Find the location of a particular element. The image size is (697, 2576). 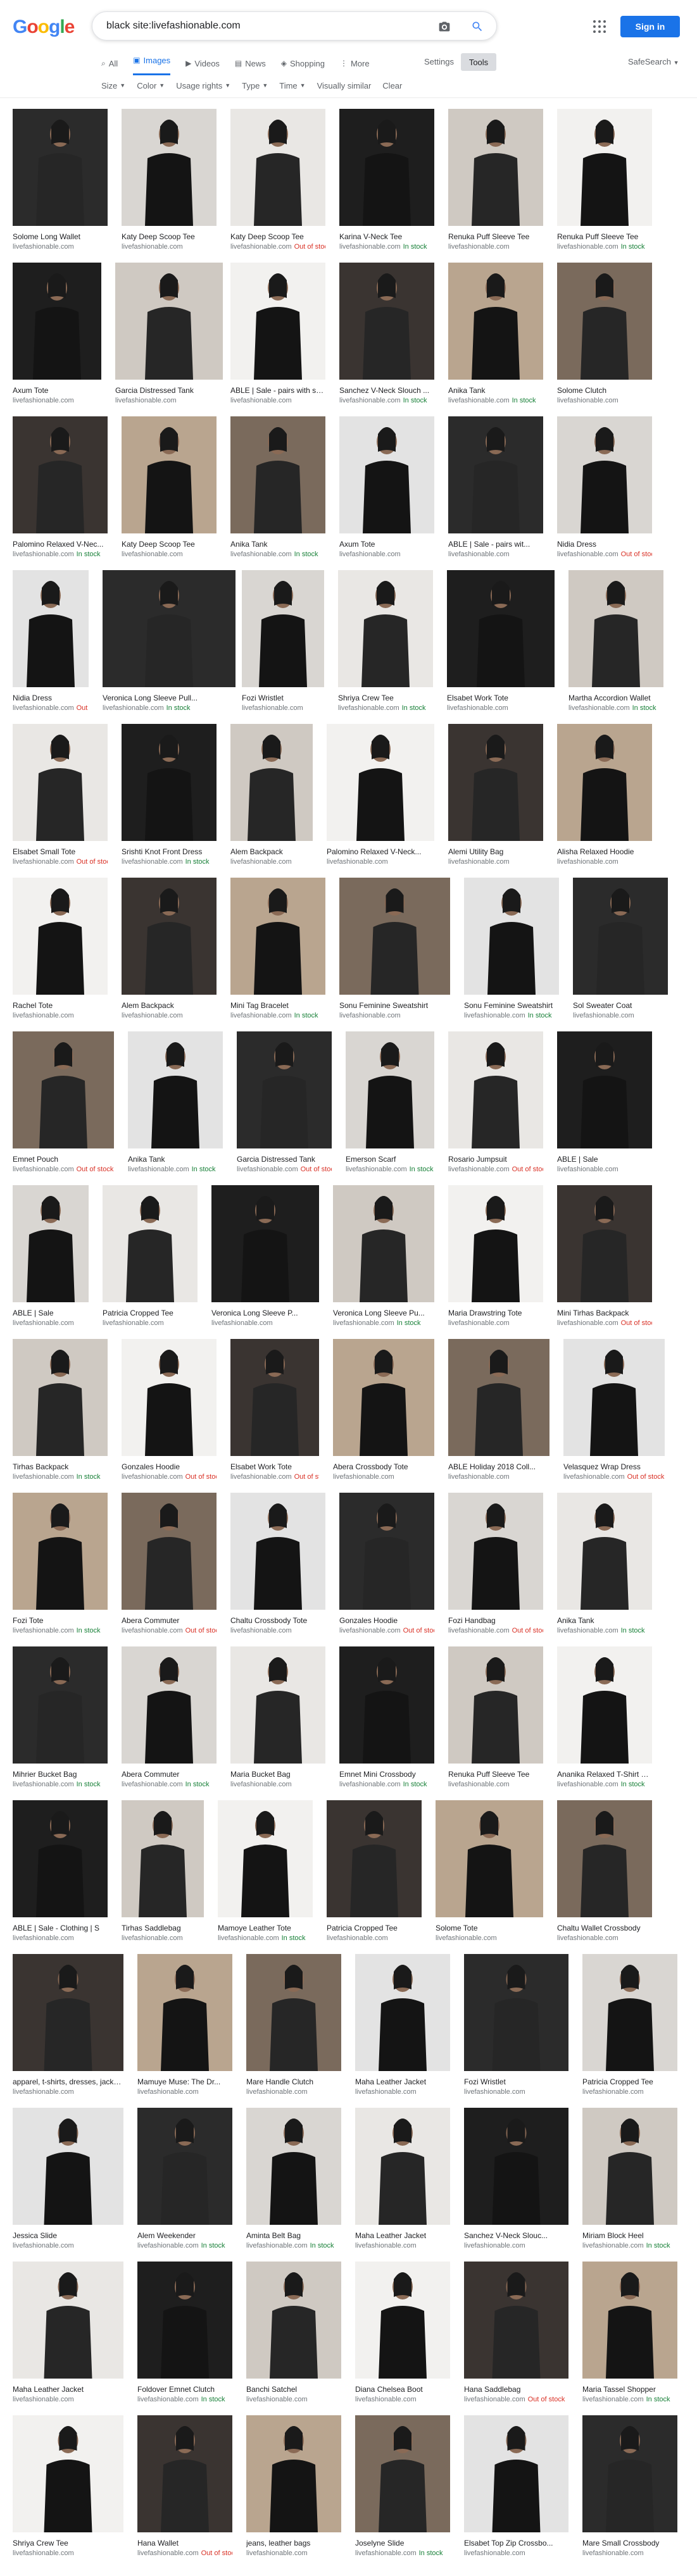

image-result: Katy Deep Scoop Tee livefashionable.com is located at coordinates (169, 184).